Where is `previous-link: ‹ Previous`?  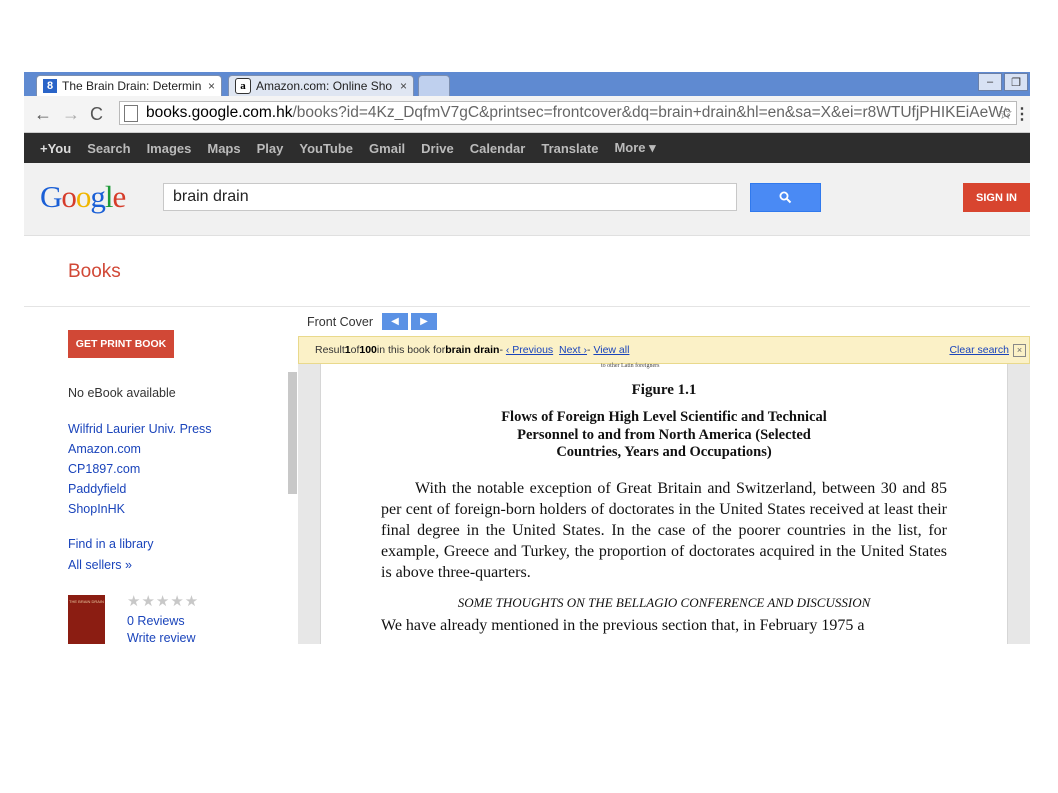
previous-link: ‹ Previous is located at coordinates (529, 350).